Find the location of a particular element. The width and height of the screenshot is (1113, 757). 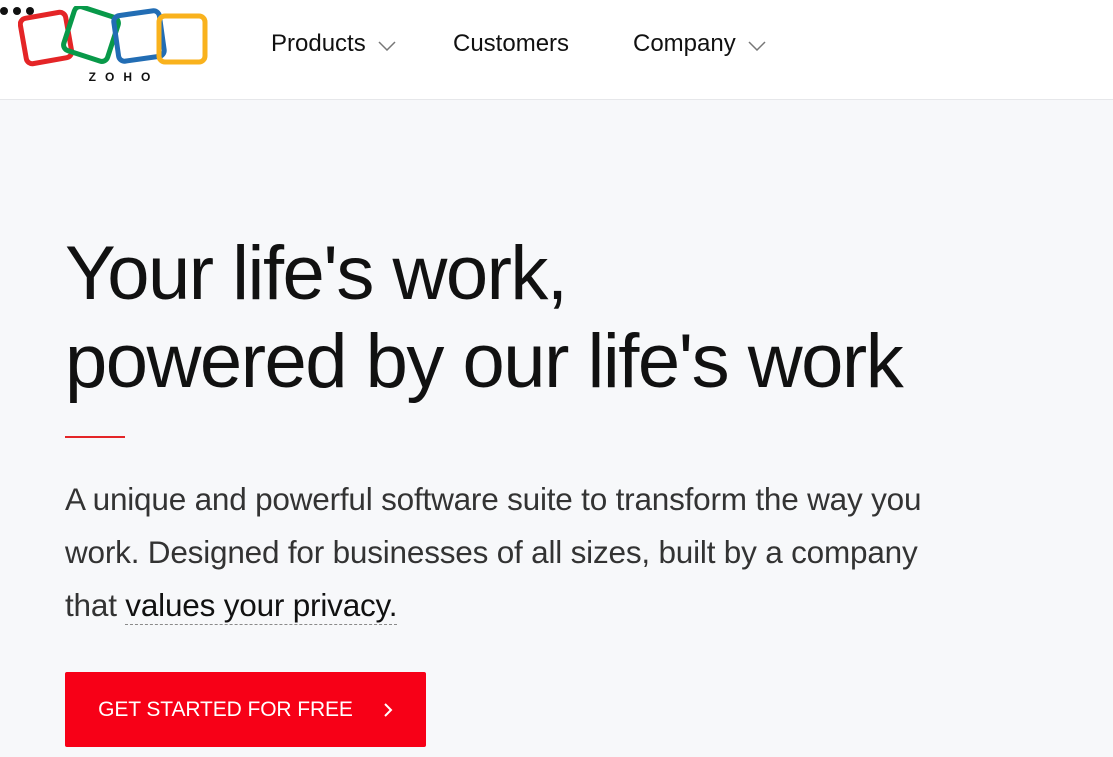

headline-line-2: powered by our life's work is located at coordinates (484, 361).